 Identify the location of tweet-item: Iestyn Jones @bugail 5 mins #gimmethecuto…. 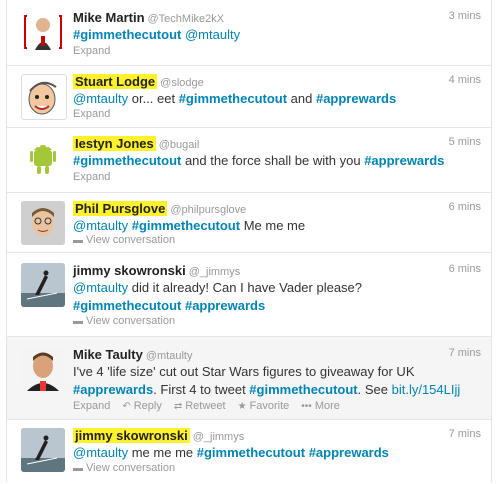
(249, 160).